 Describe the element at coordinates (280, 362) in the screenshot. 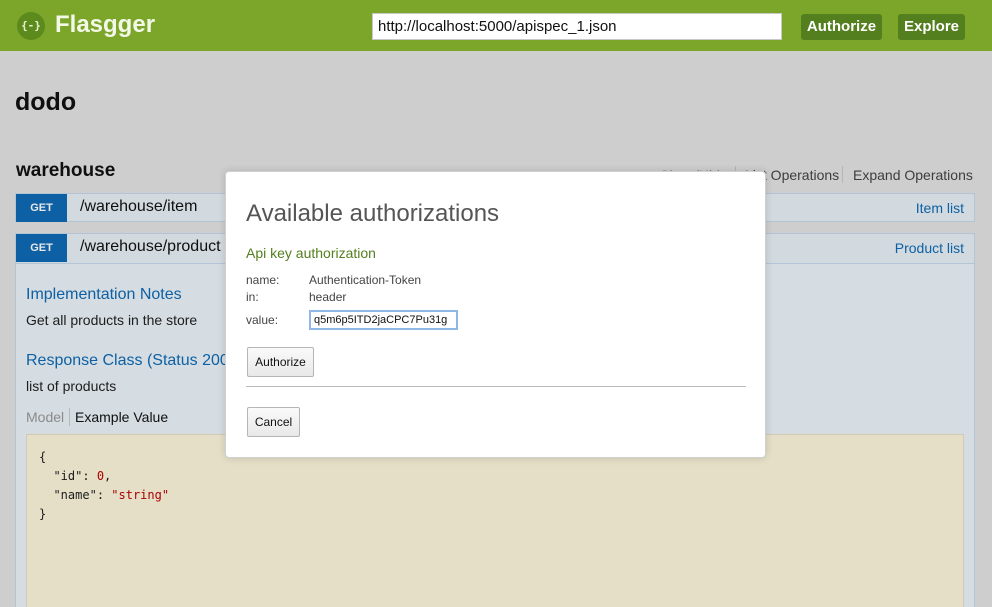

I see `modal-authorize-button: Authorize` at that location.